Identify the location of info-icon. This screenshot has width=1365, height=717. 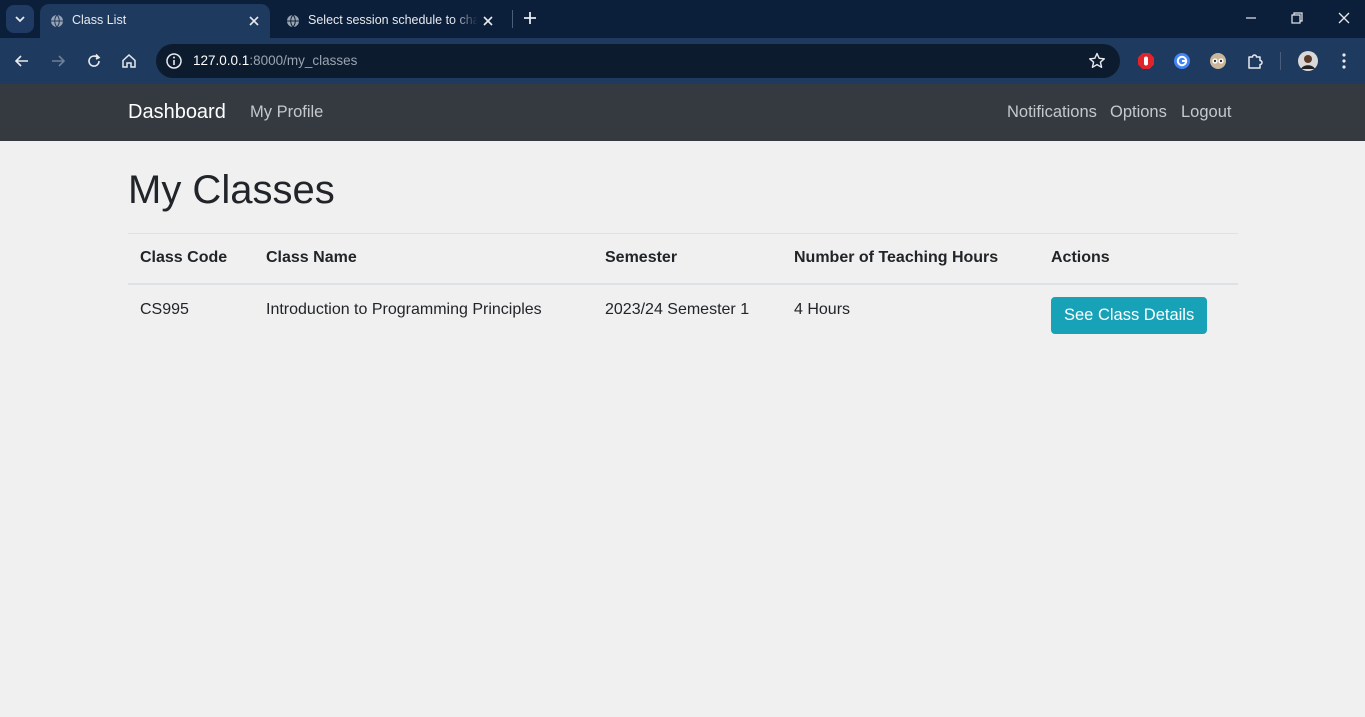
(174, 61).